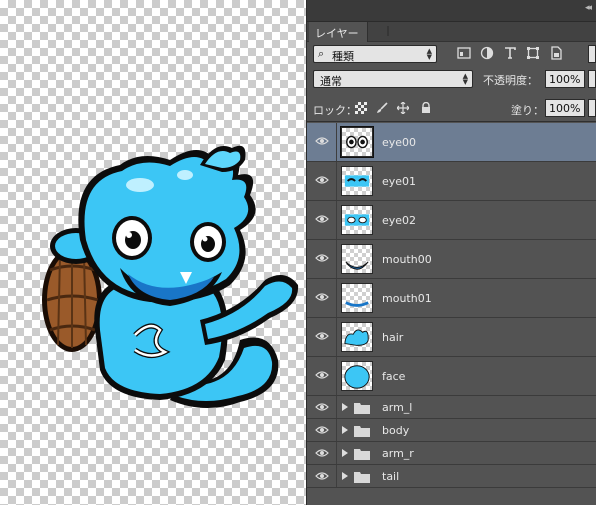 This screenshot has width=596, height=505. What do you see at coordinates (388, 31) in the screenshot?
I see `tab-separator-icon` at bounding box center [388, 31].